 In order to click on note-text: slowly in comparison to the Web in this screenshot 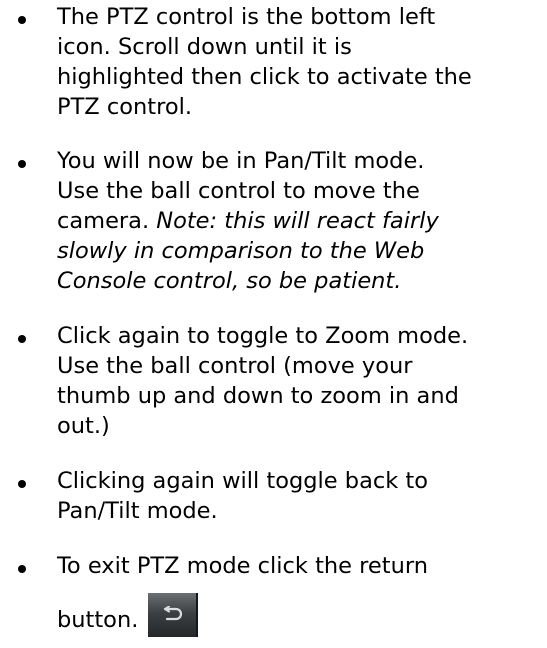, I will do `click(241, 251)`.